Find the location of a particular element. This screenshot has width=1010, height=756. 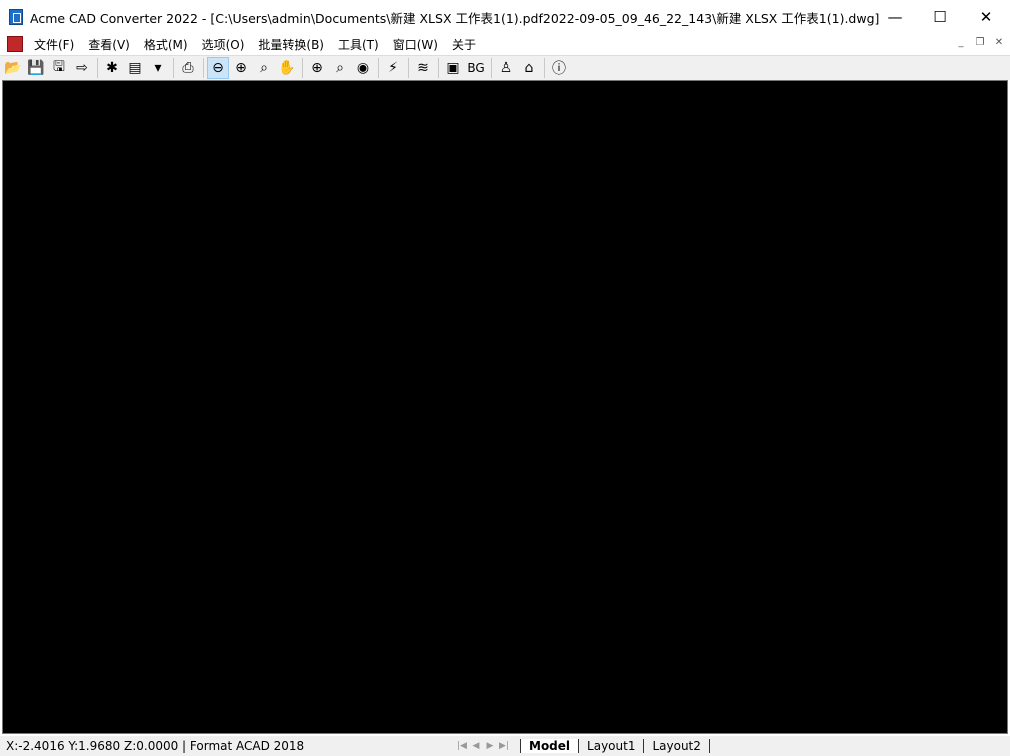

prev-layout-button: ◀ is located at coordinates (476, 746).